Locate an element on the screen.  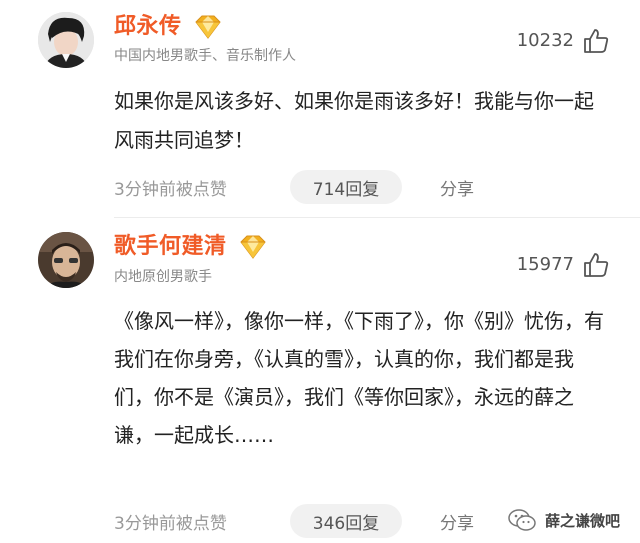
like-control: 10232 is located at coordinates (563, 41).